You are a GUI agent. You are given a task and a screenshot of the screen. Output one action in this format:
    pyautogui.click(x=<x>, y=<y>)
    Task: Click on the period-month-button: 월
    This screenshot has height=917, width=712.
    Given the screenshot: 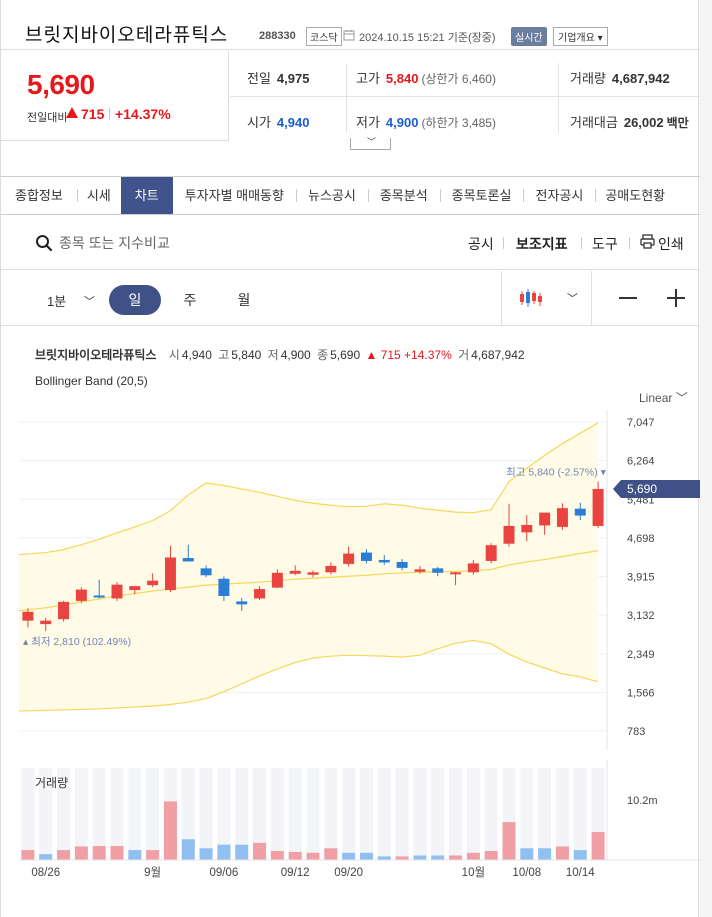 What is the action you would take?
    pyautogui.click(x=244, y=300)
    